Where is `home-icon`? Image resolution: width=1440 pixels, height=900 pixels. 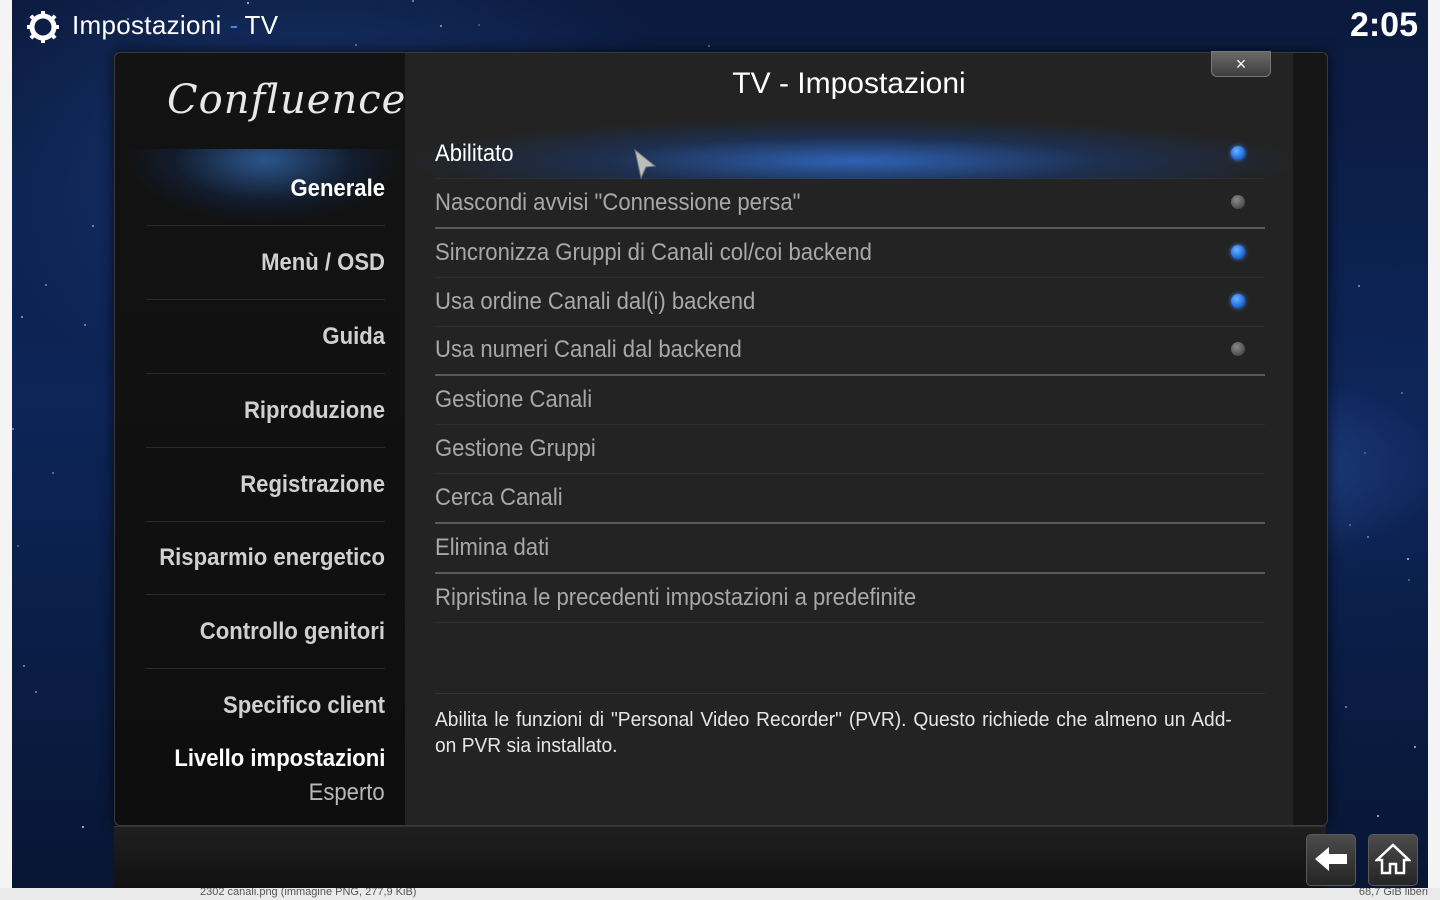 home-icon is located at coordinates (1393, 859).